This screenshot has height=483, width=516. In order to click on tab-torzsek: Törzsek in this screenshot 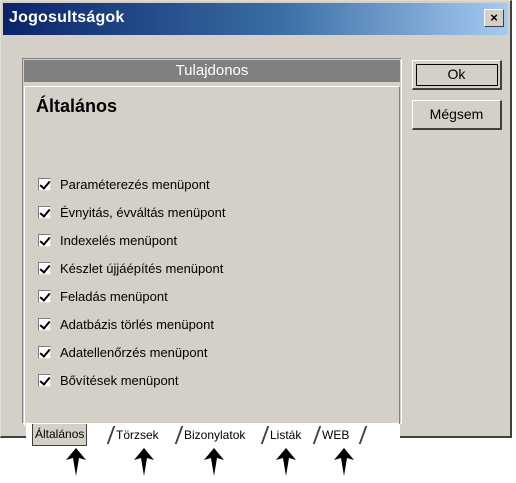, I will do `click(137, 435)`.